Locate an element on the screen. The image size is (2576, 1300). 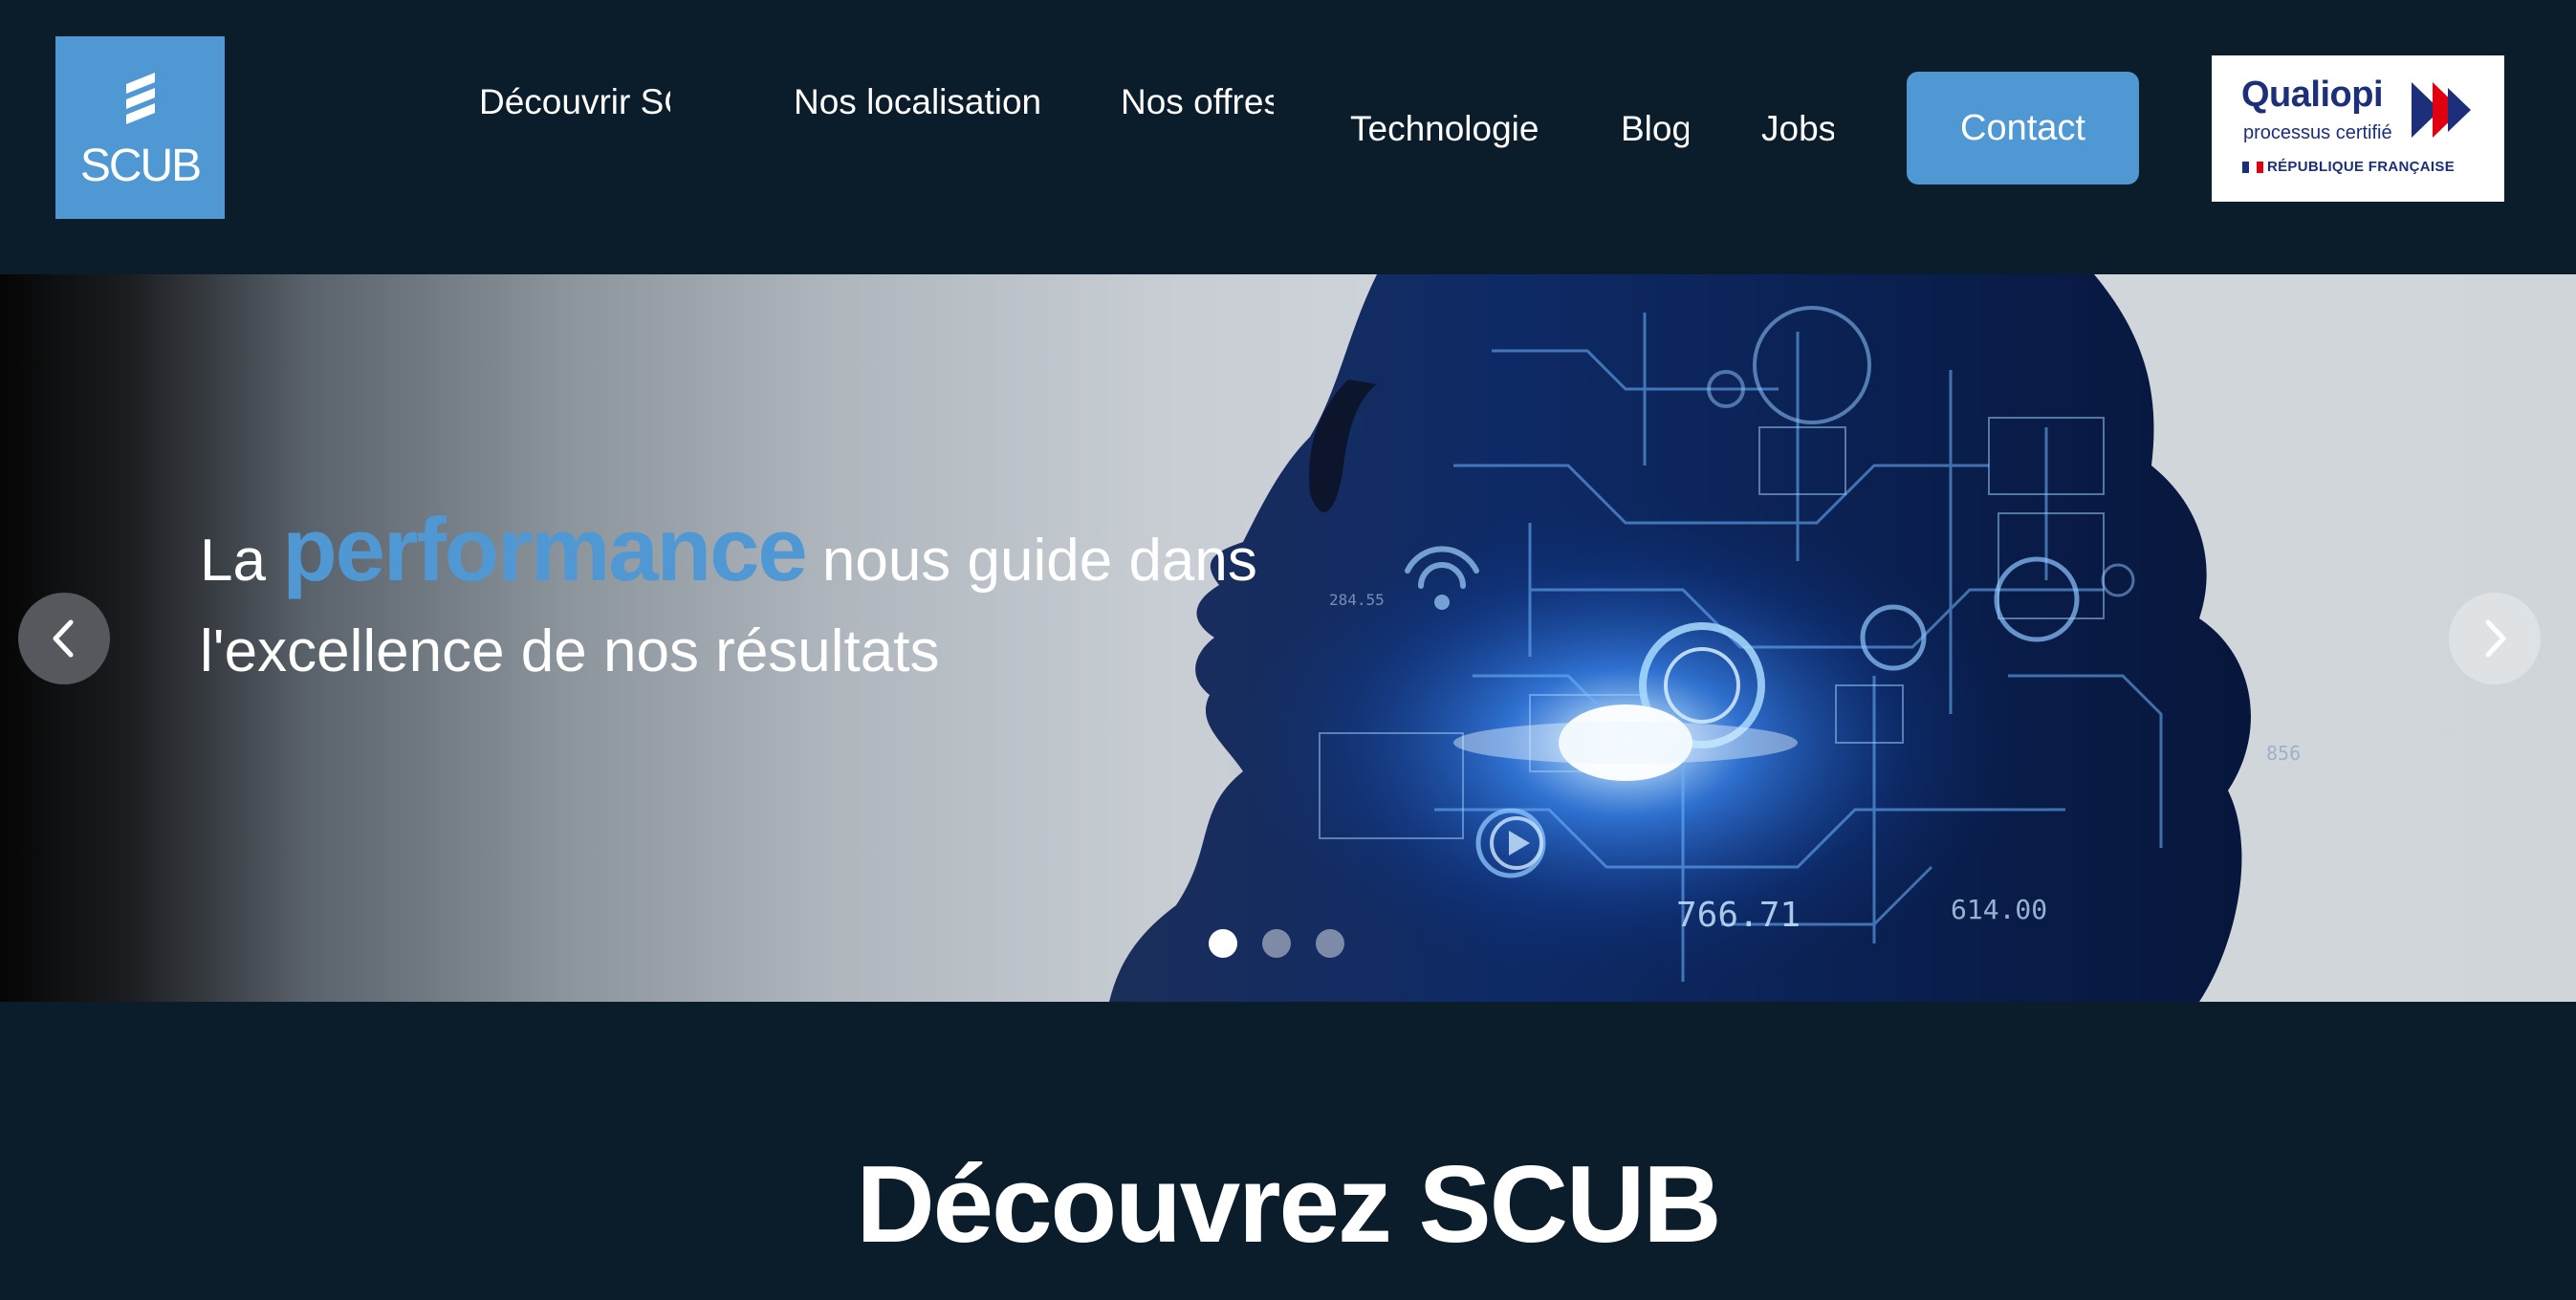
carousel-next-button is located at coordinates (2495, 638).